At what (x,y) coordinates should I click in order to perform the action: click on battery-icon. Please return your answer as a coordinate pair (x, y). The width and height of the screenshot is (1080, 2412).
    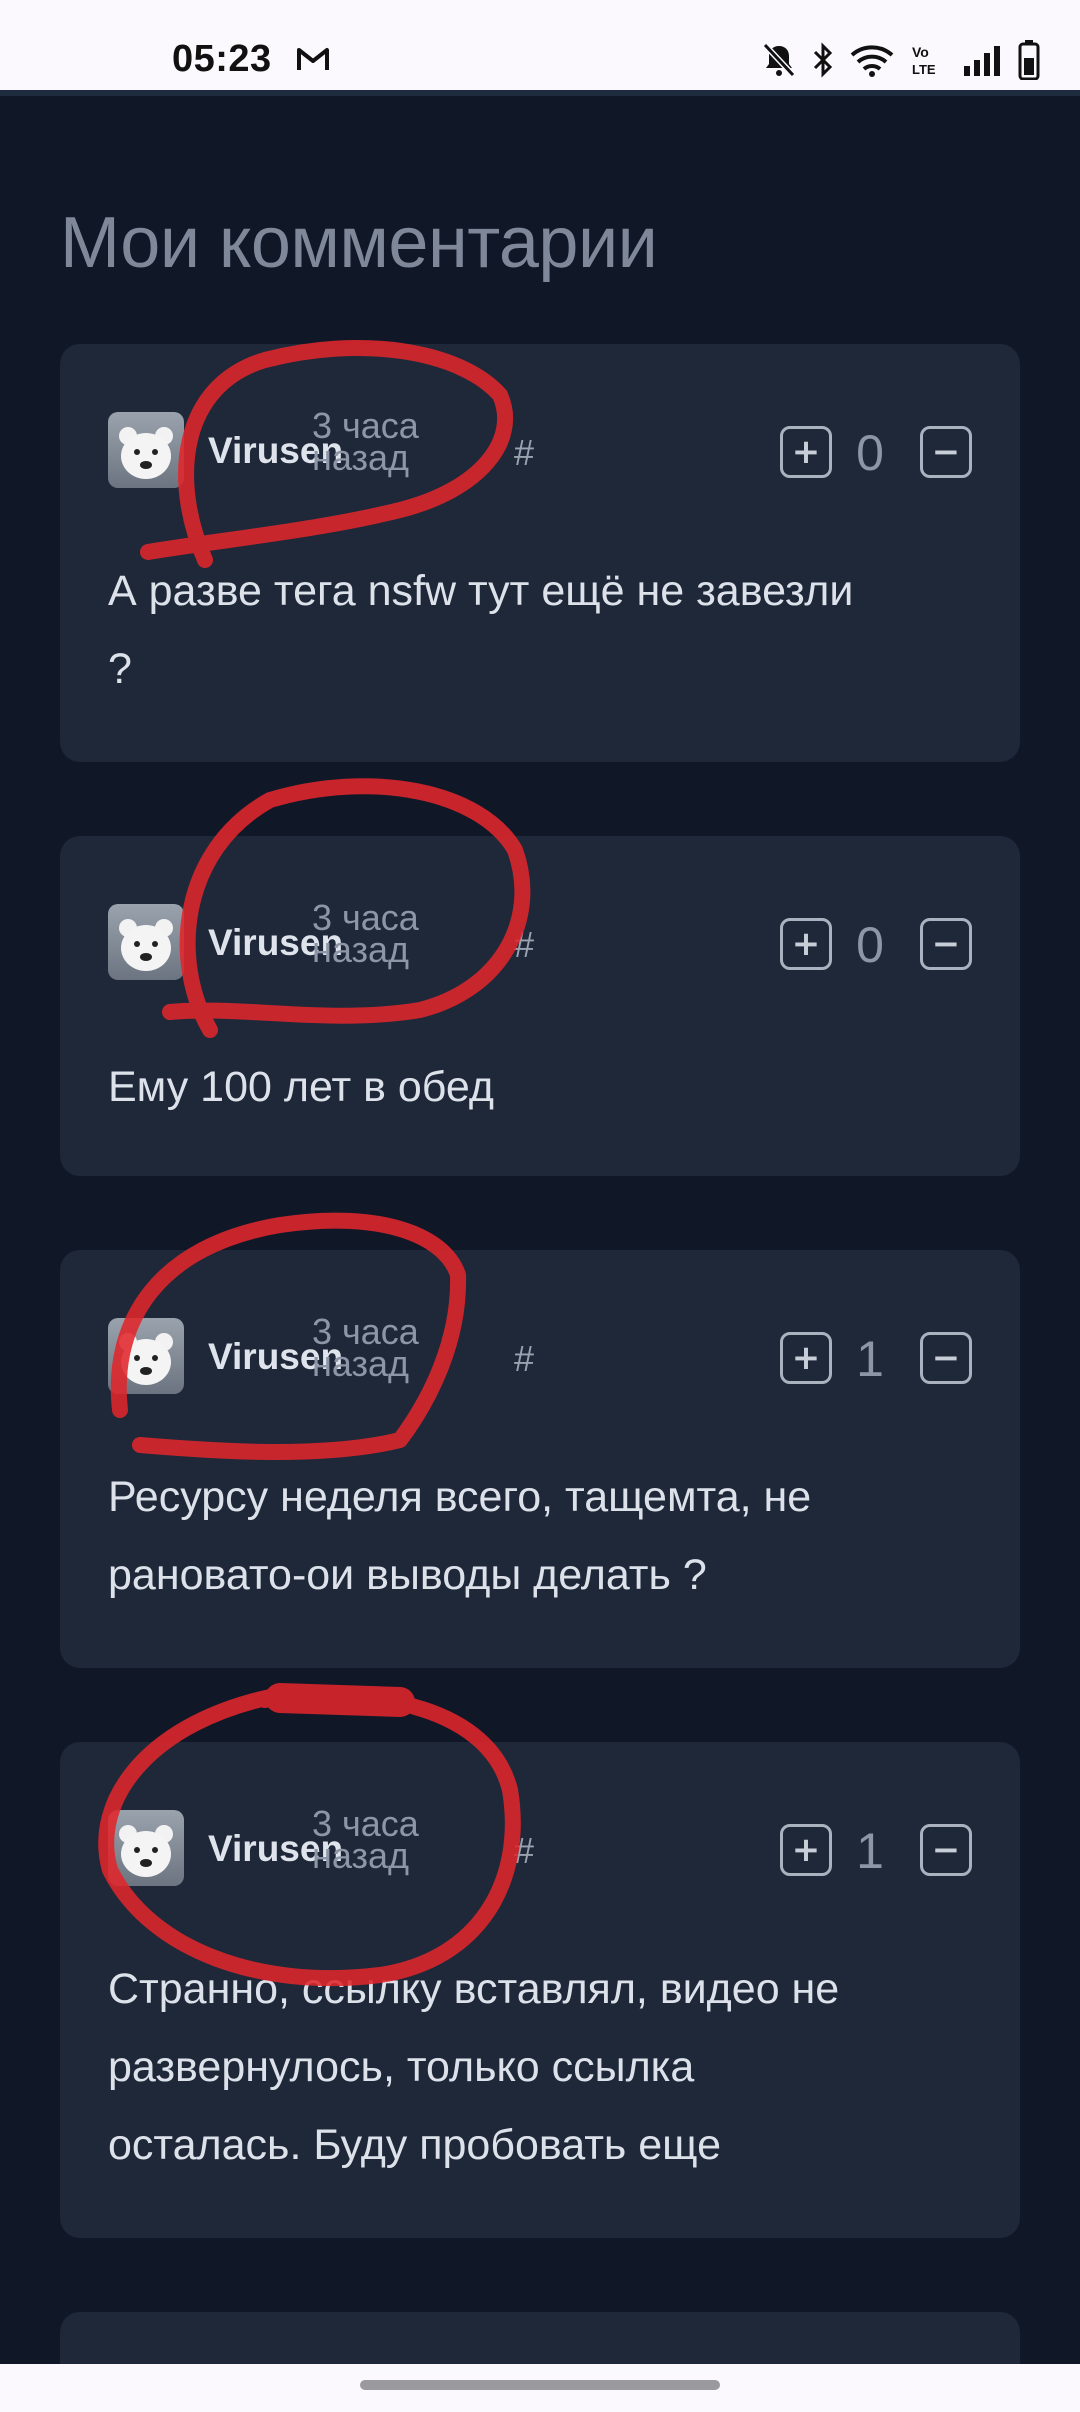
    Looking at the image, I should click on (1029, 60).